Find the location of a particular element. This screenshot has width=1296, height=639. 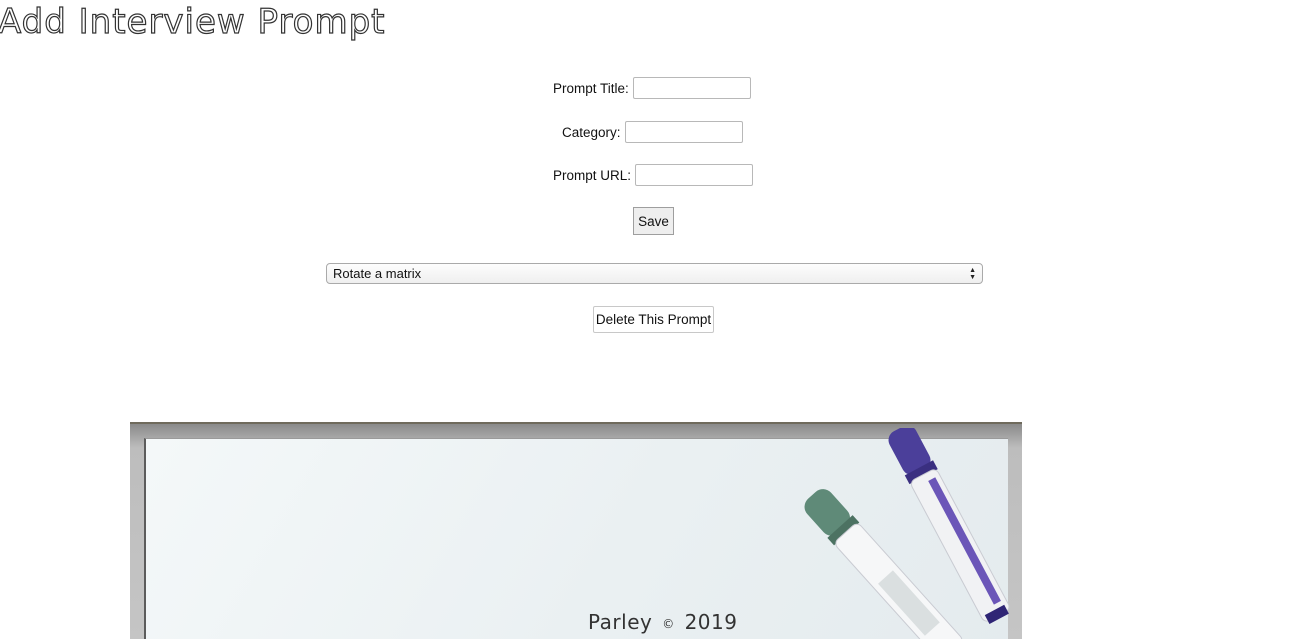

copyright-symbol: © is located at coordinates (668, 623).